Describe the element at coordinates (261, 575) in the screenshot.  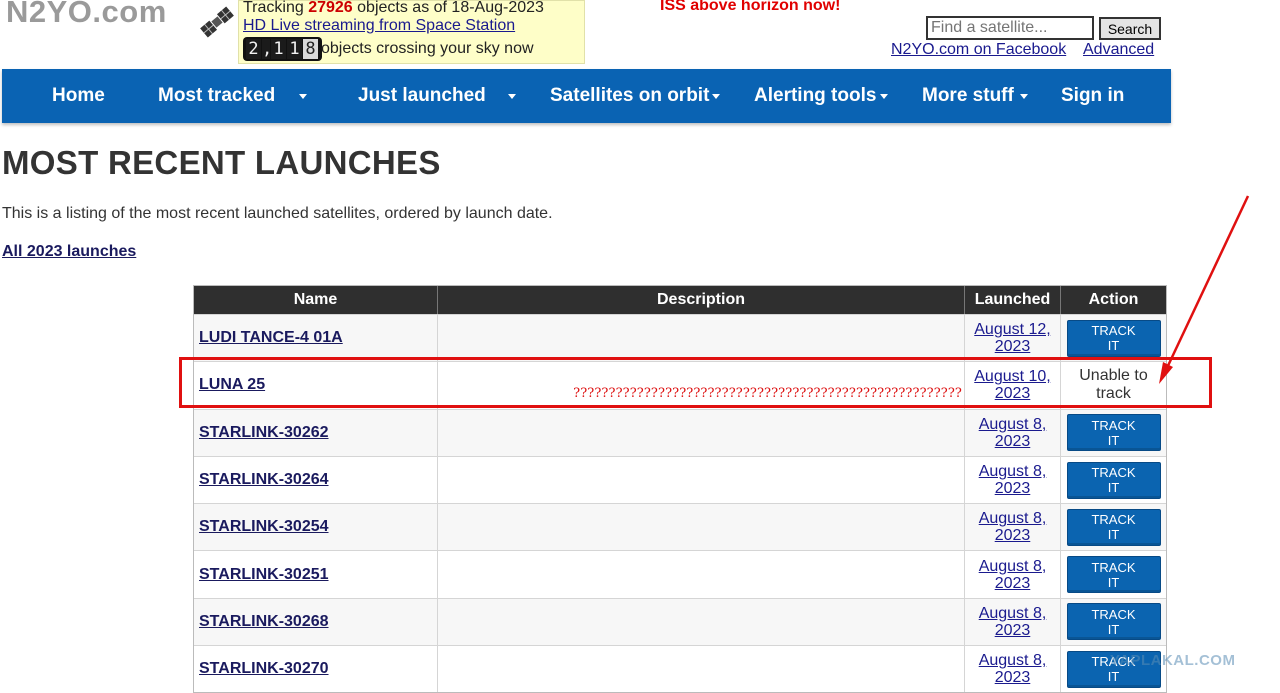
I see `satellite-name-link: STARLINK-30251` at that location.